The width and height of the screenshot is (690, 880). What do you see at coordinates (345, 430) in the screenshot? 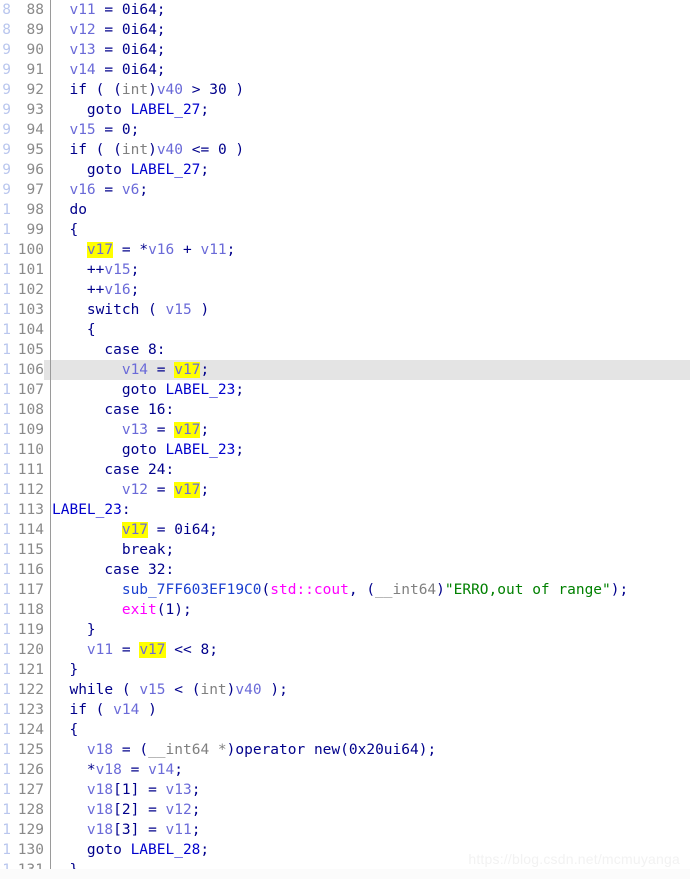
I see `code-line: 109 v13 = v17;` at bounding box center [345, 430].